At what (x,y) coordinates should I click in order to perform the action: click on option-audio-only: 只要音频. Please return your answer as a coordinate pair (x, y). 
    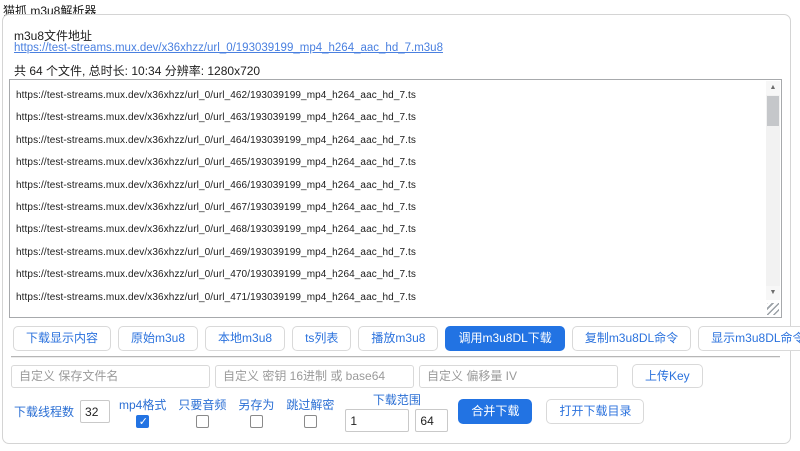
    Looking at the image, I should click on (202, 412).